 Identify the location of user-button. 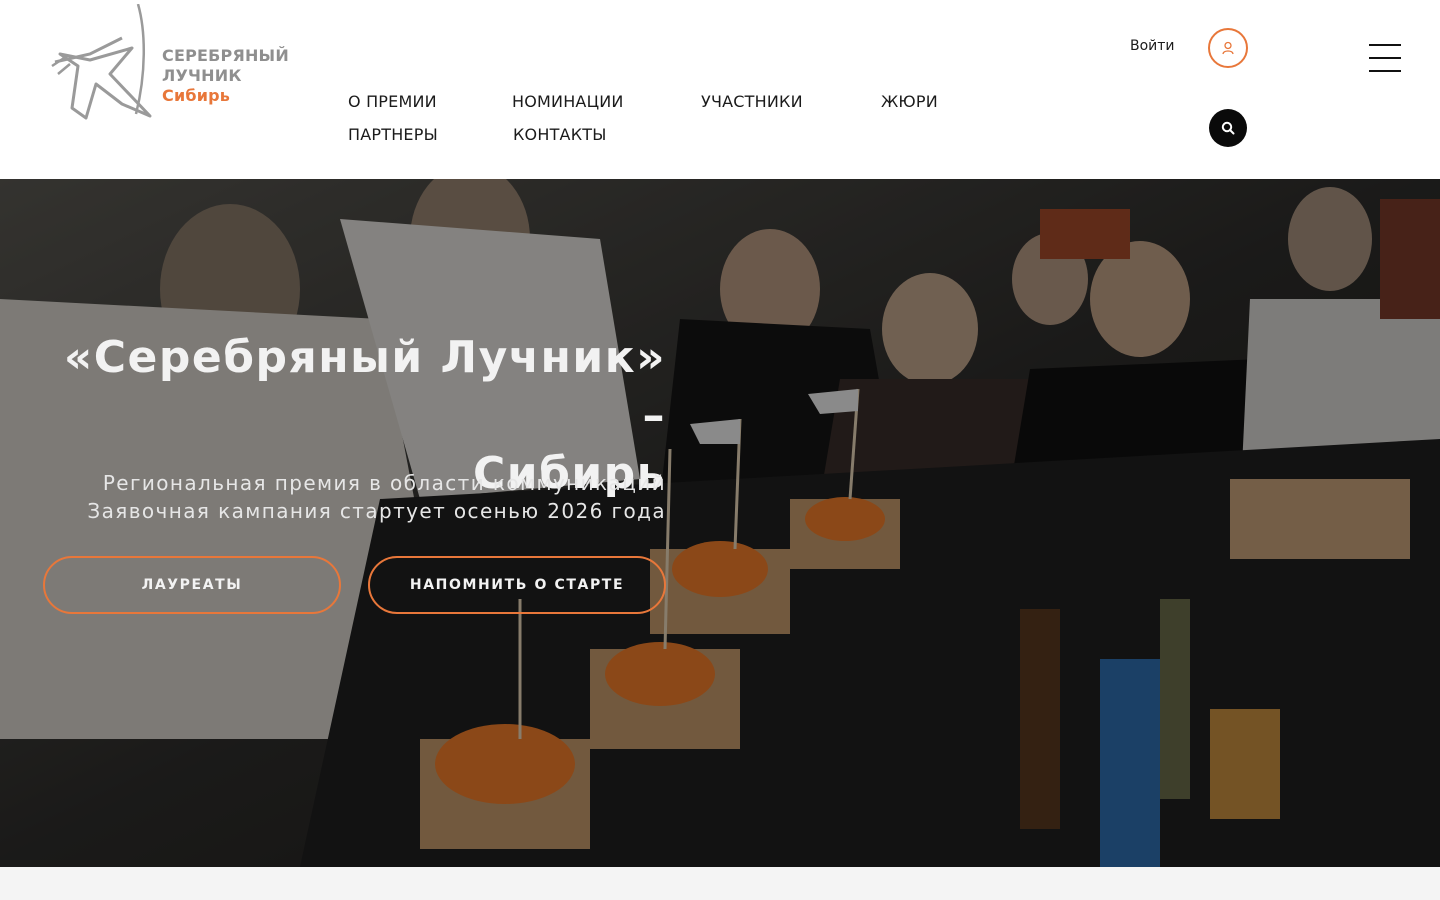
(1228, 48).